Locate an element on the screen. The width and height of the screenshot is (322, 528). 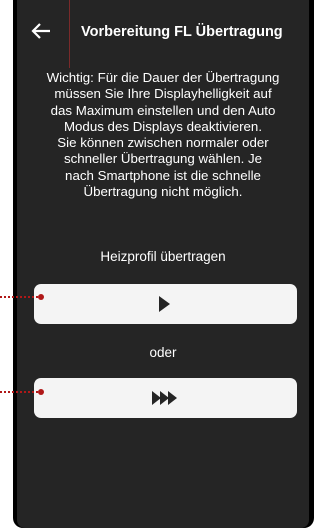
or-label: oder is located at coordinates (163, 352).